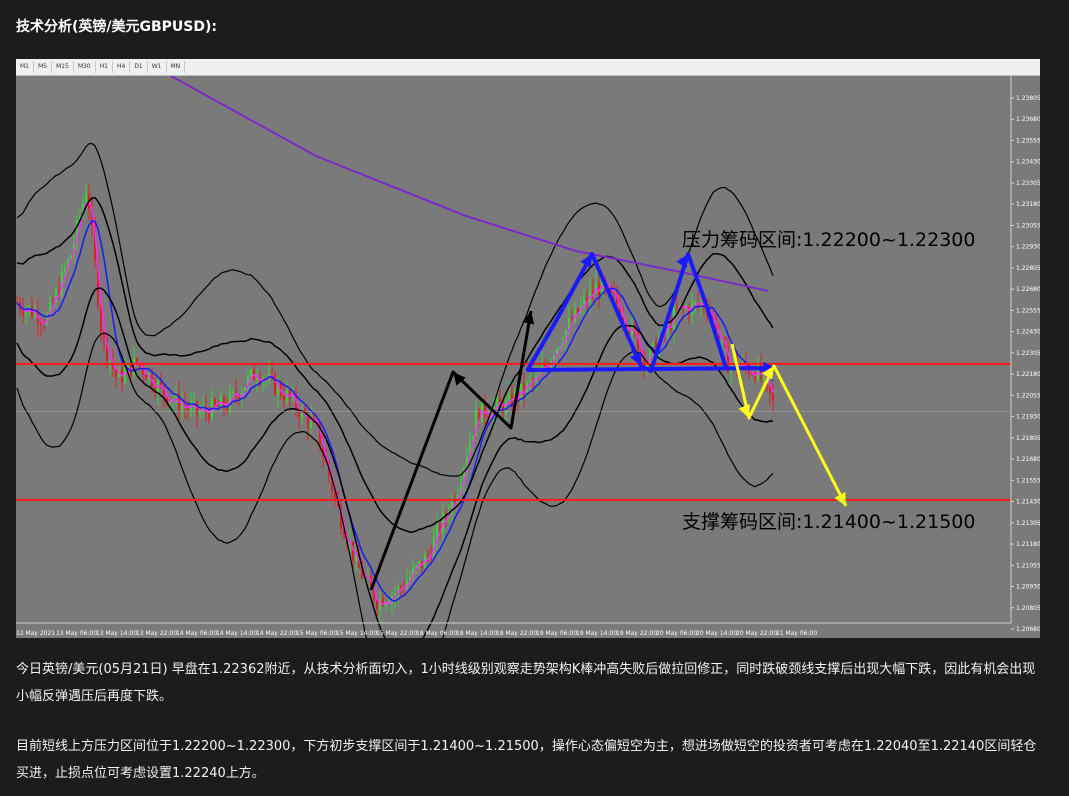 Image resolution: width=1069 pixels, height=796 pixels. What do you see at coordinates (716, 633) in the screenshot?
I see `x-tick-label: 20 May 14:00` at bounding box center [716, 633].